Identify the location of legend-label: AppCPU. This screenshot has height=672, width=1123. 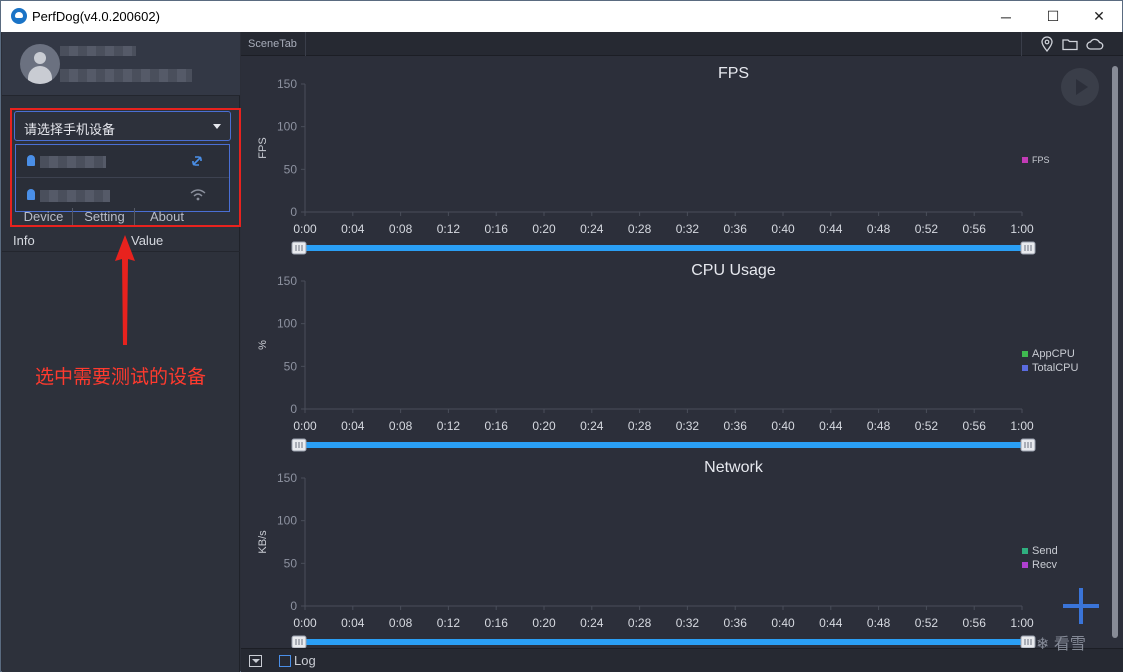
(1053, 354).